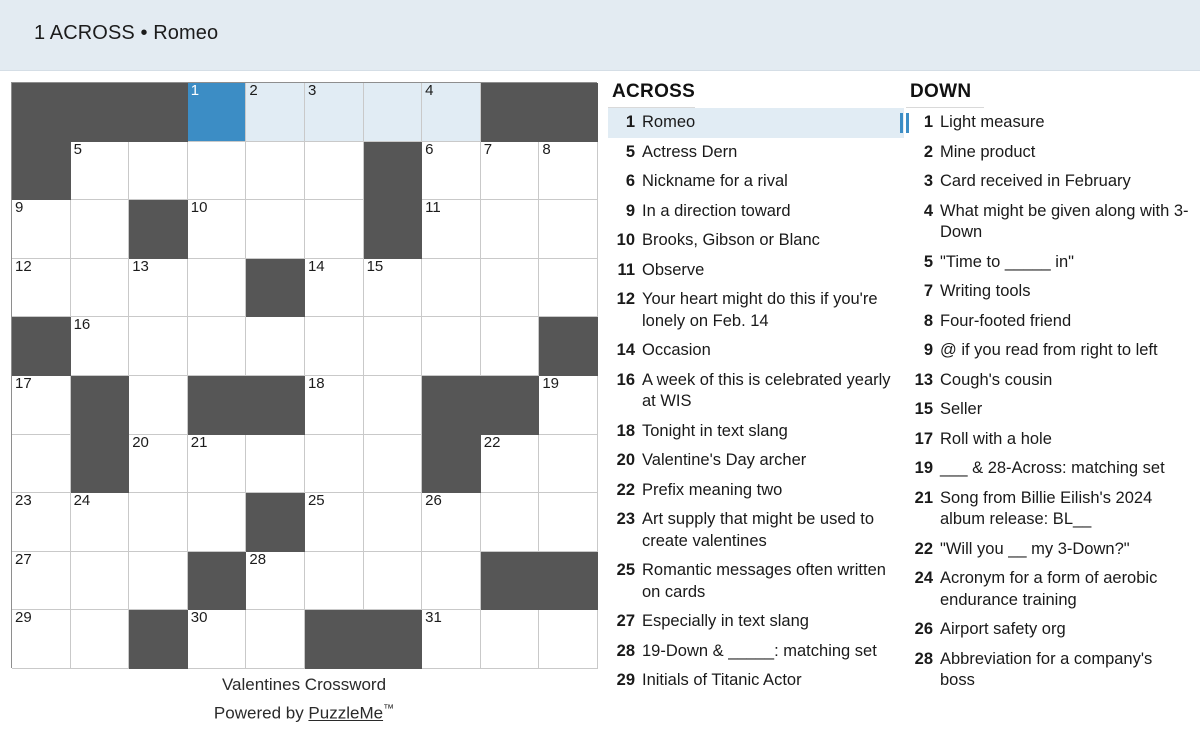 The height and width of the screenshot is (736, 1200). I want to click on grid-cell: 22, so click(510, 464).